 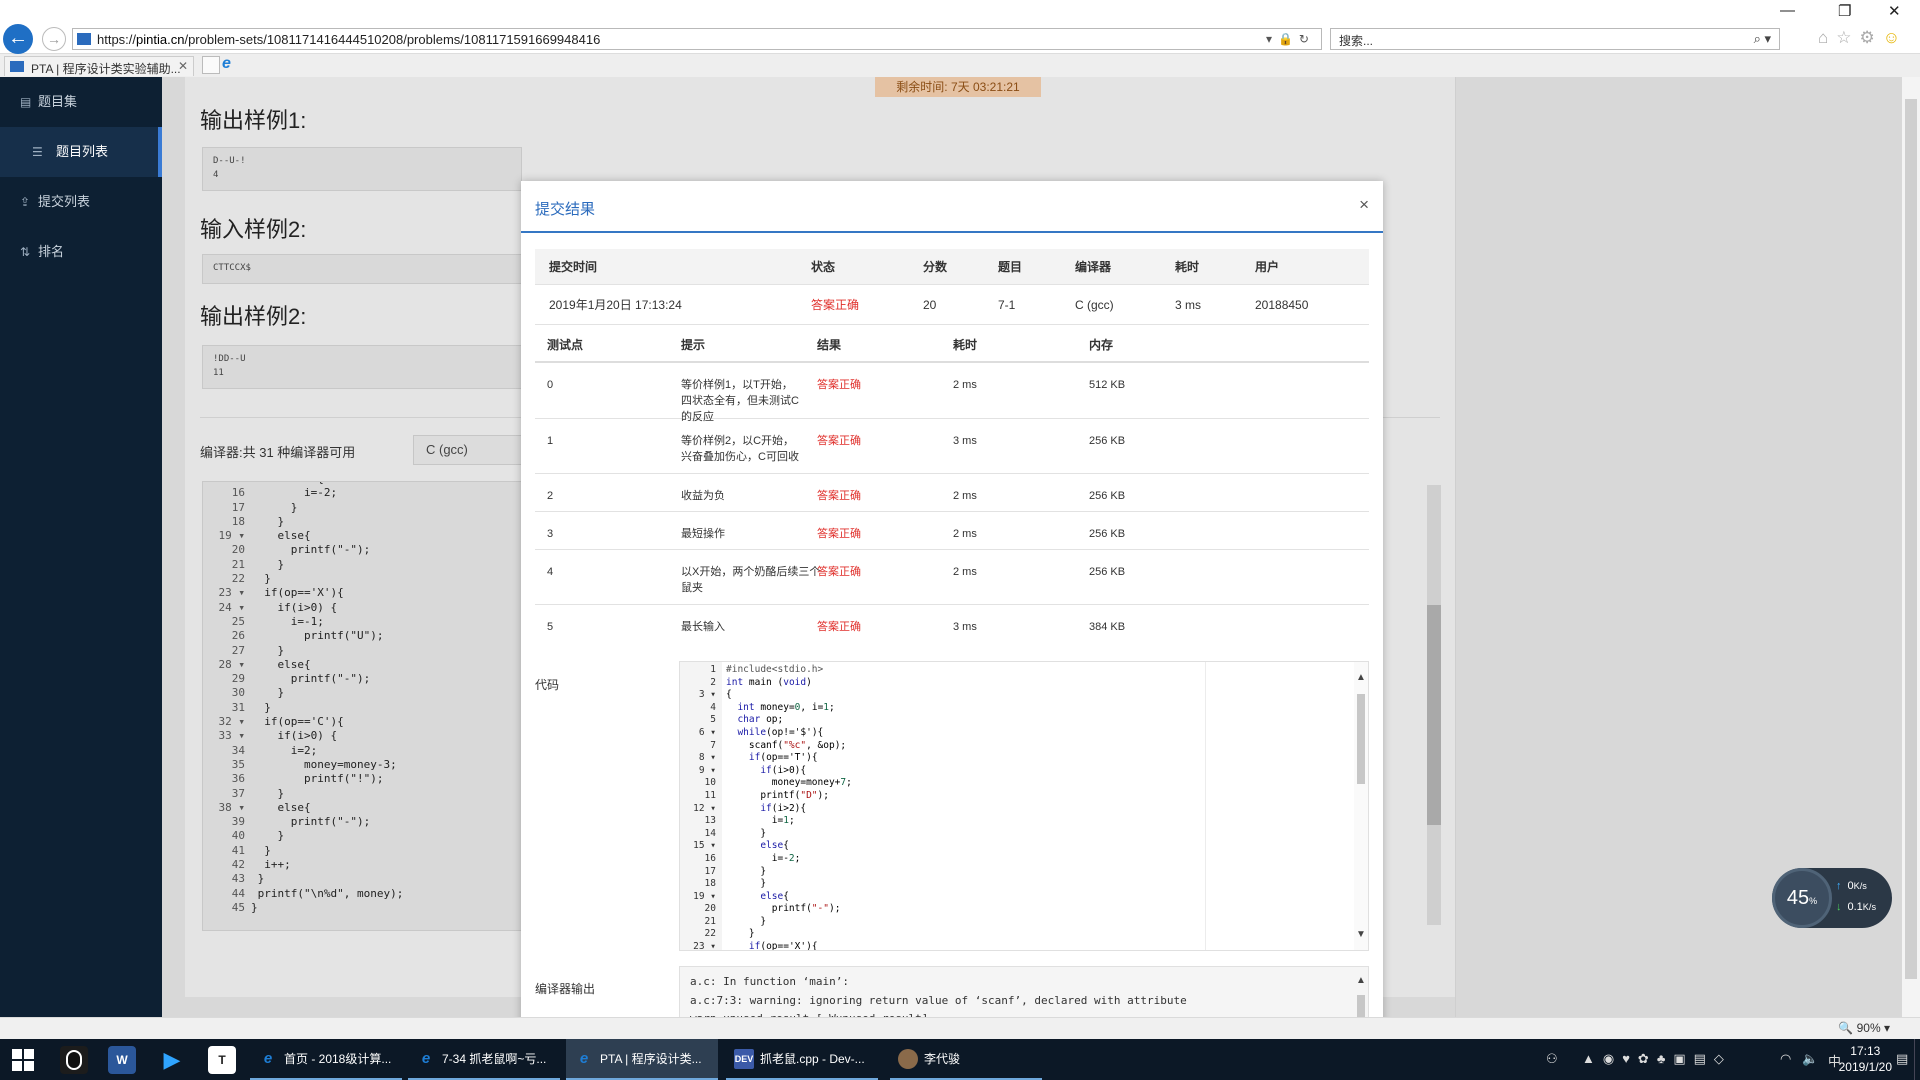 I want to click on sidebar-item-ranking: ⇅ 排名, so click(x=81, y=252).